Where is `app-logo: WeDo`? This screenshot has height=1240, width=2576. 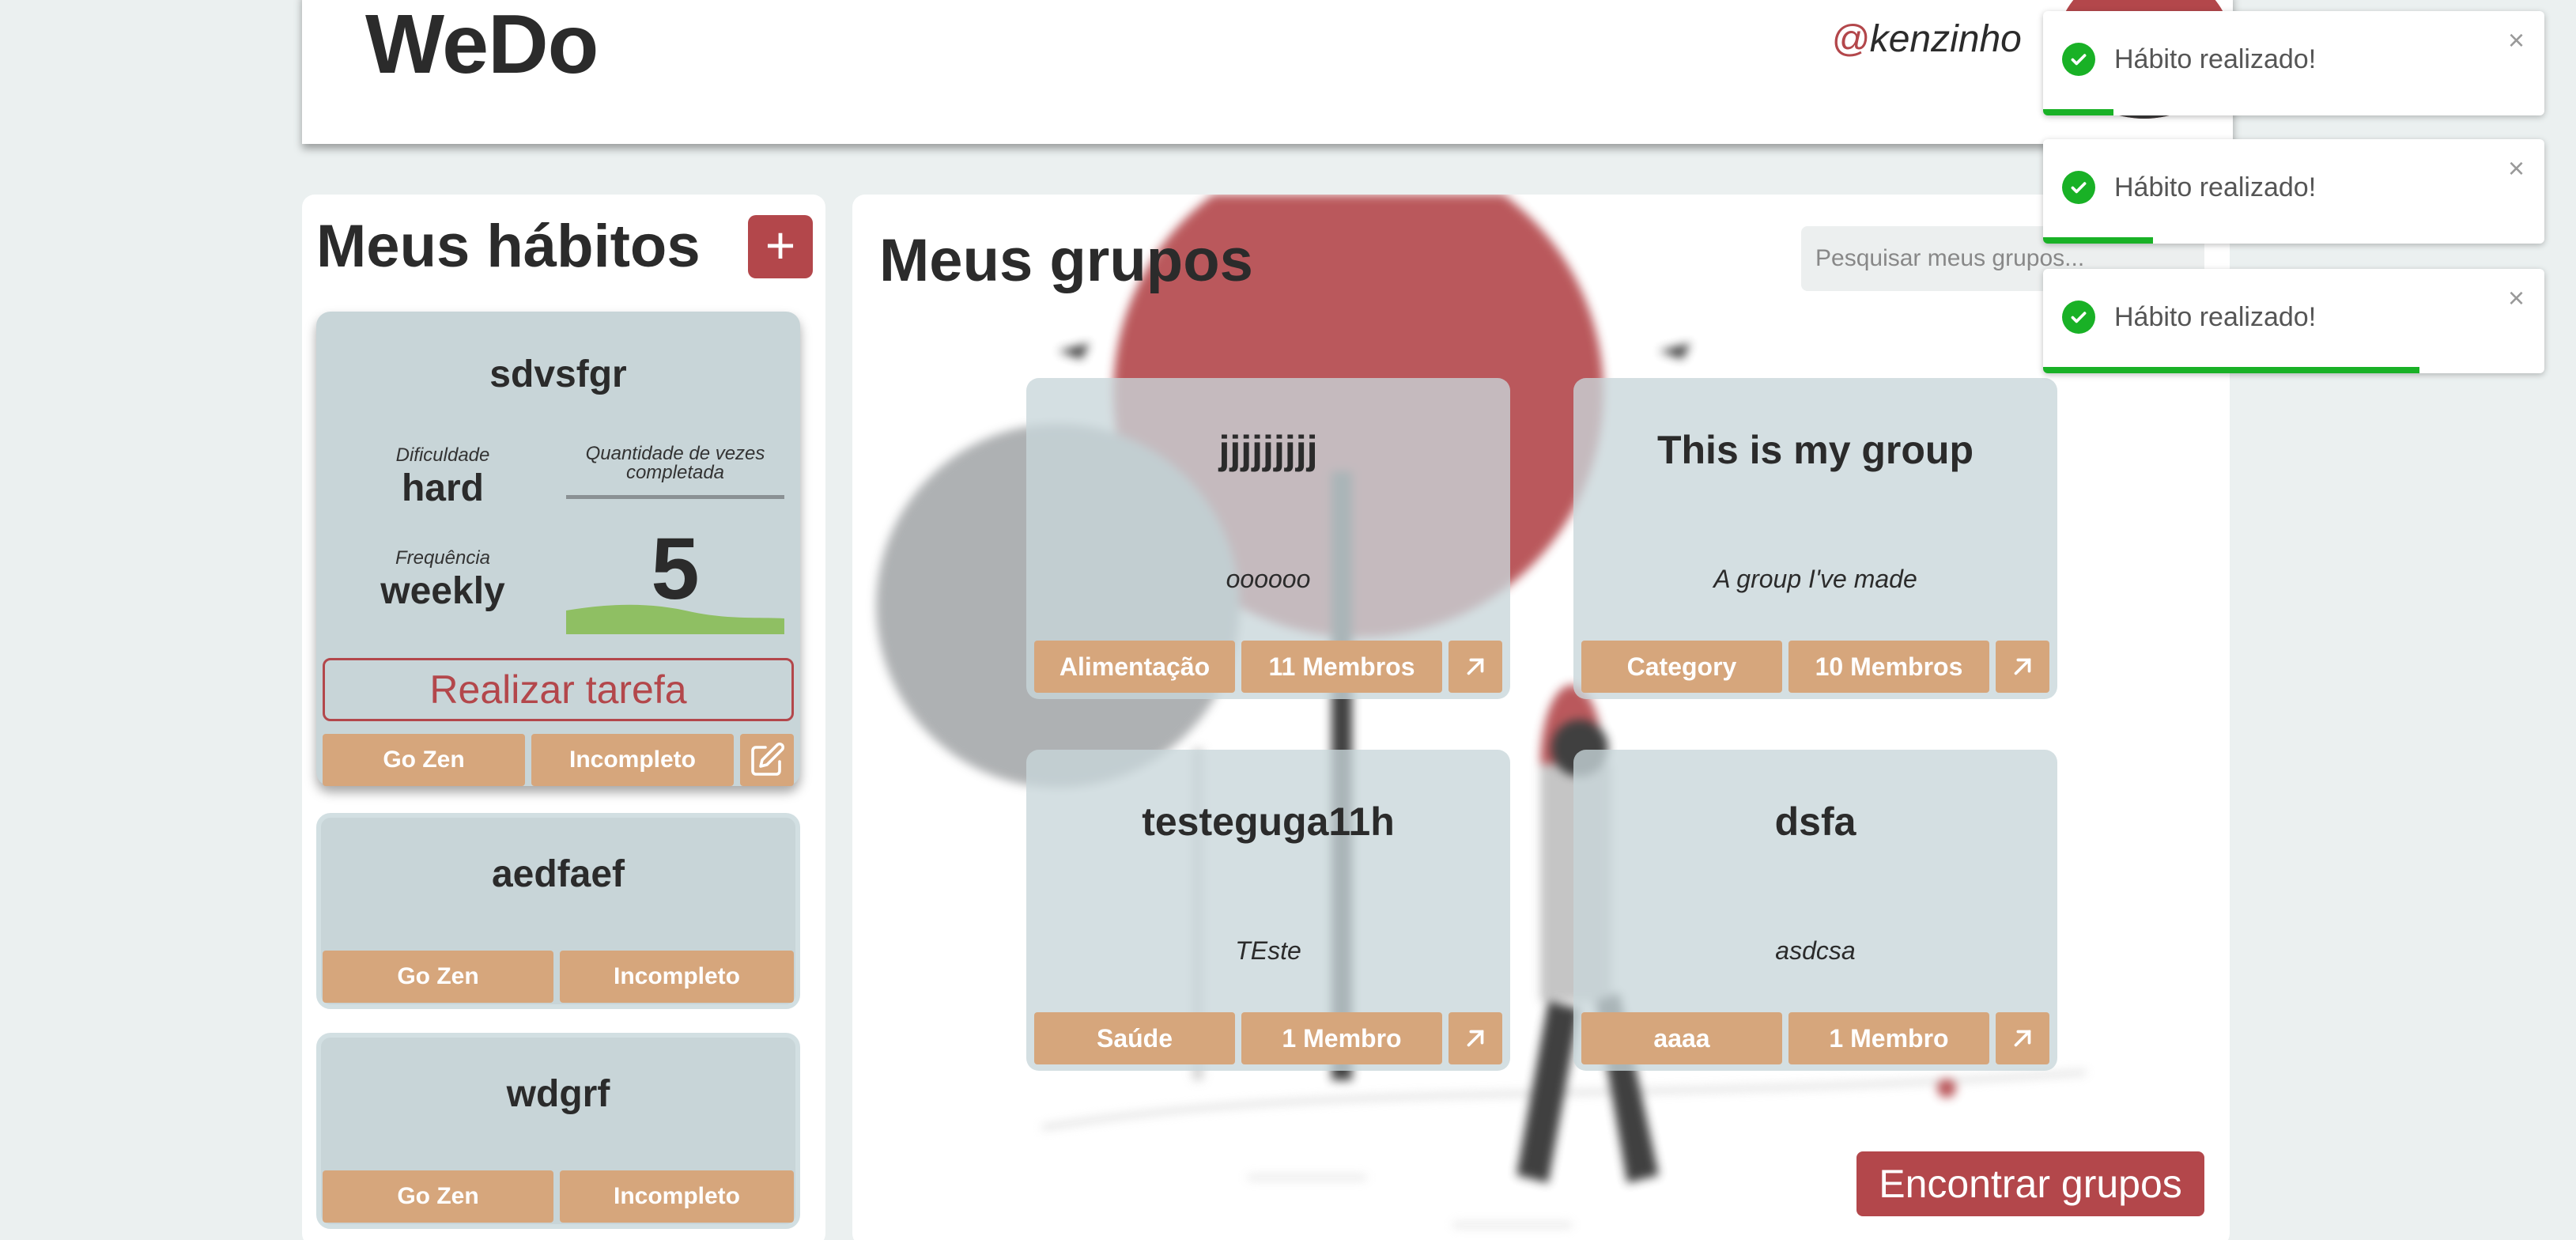
app-logo: WeDo is located at coordinates (482, 46).